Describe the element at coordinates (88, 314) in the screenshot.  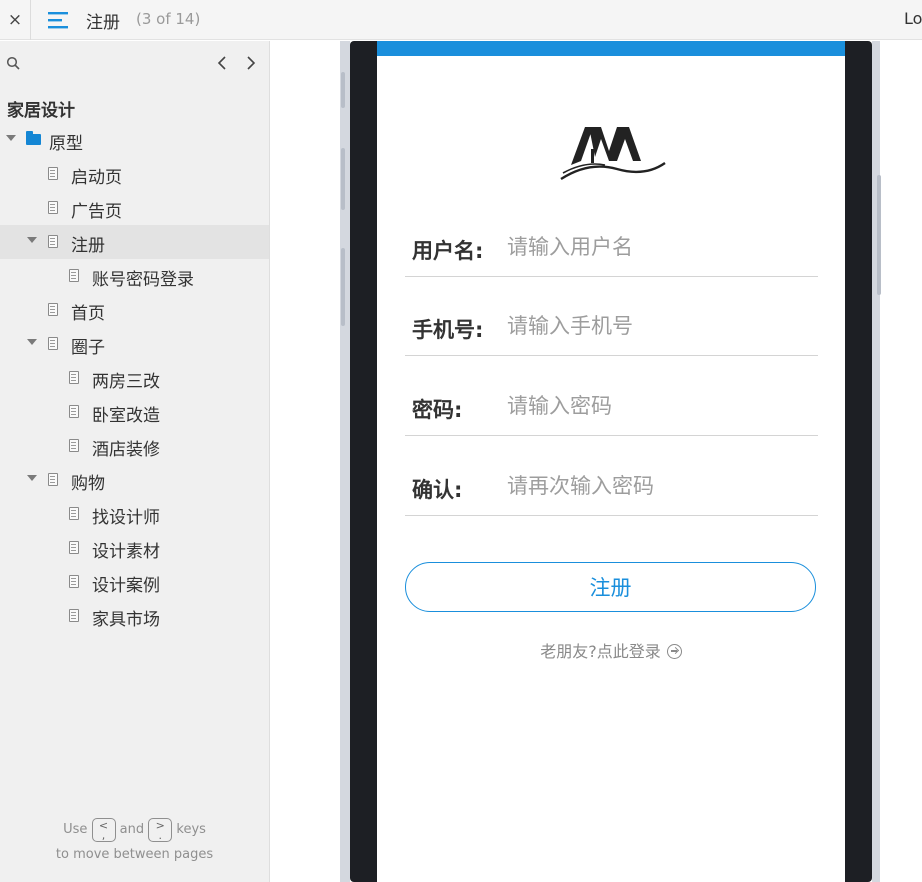
I see `tree-item-label: 首页` at that location.